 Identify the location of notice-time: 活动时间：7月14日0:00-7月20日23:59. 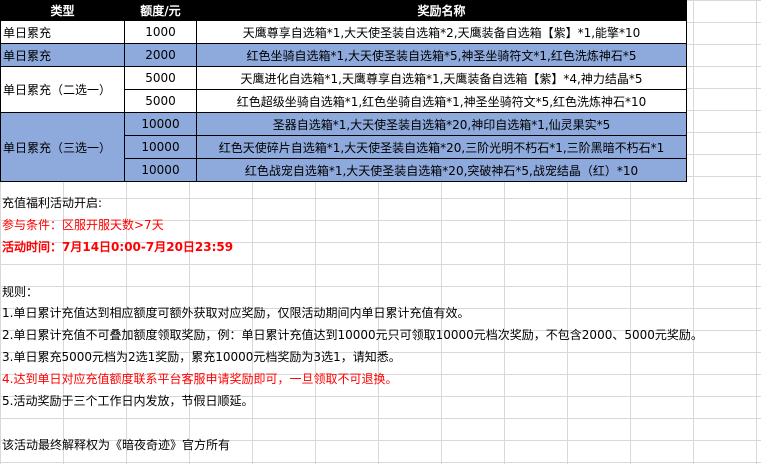
(117, 246).